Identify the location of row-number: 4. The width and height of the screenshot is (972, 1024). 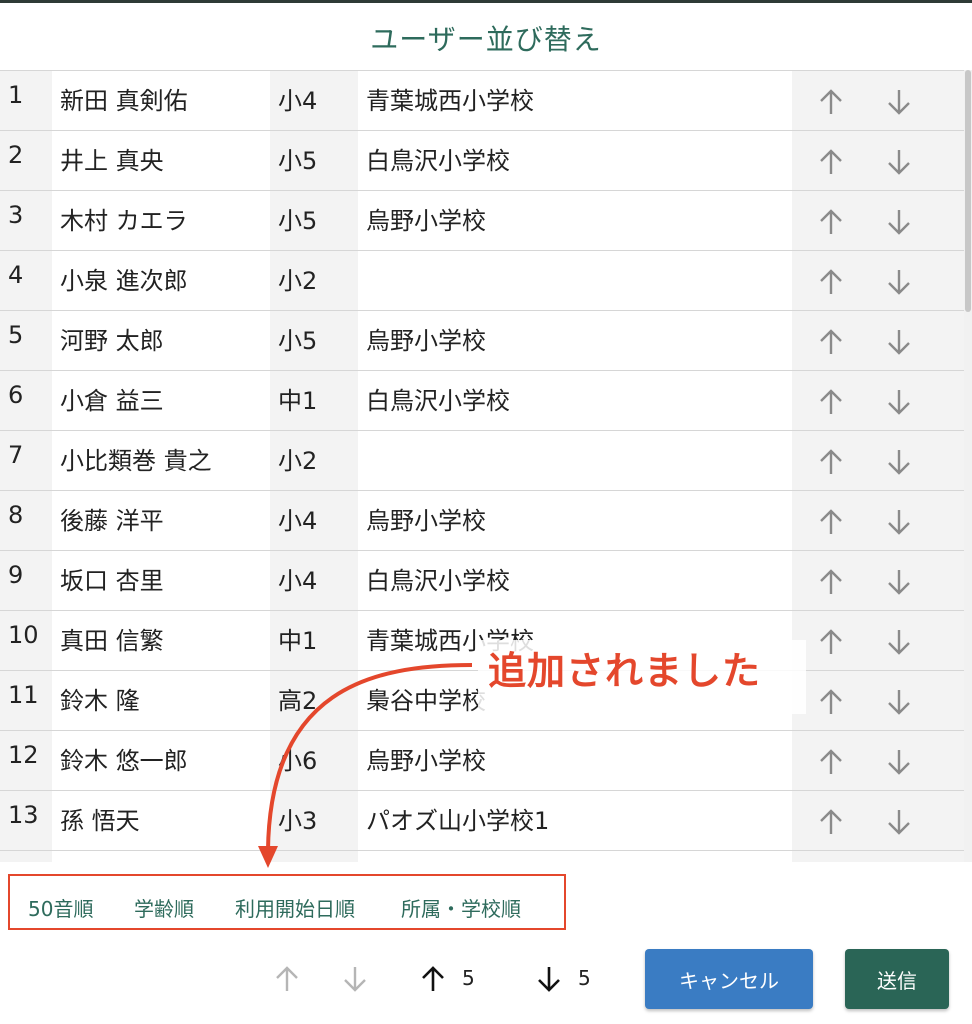
(26, 280).